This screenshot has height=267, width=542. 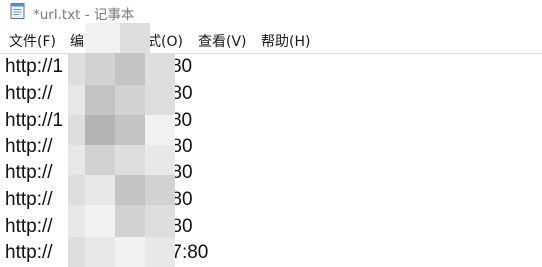 I want to click on window-title: *url.txt - 记事本, so click(x=84, y=15).